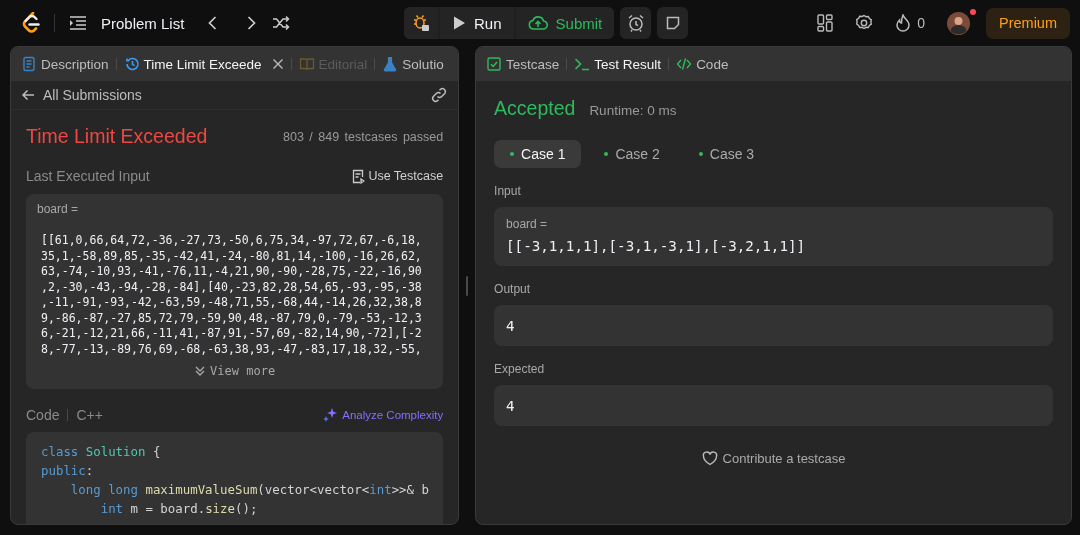  What do you see at coordinates (709, 458) in the screenshot?
I see `heart-icon` at bounding box center [709, 458].